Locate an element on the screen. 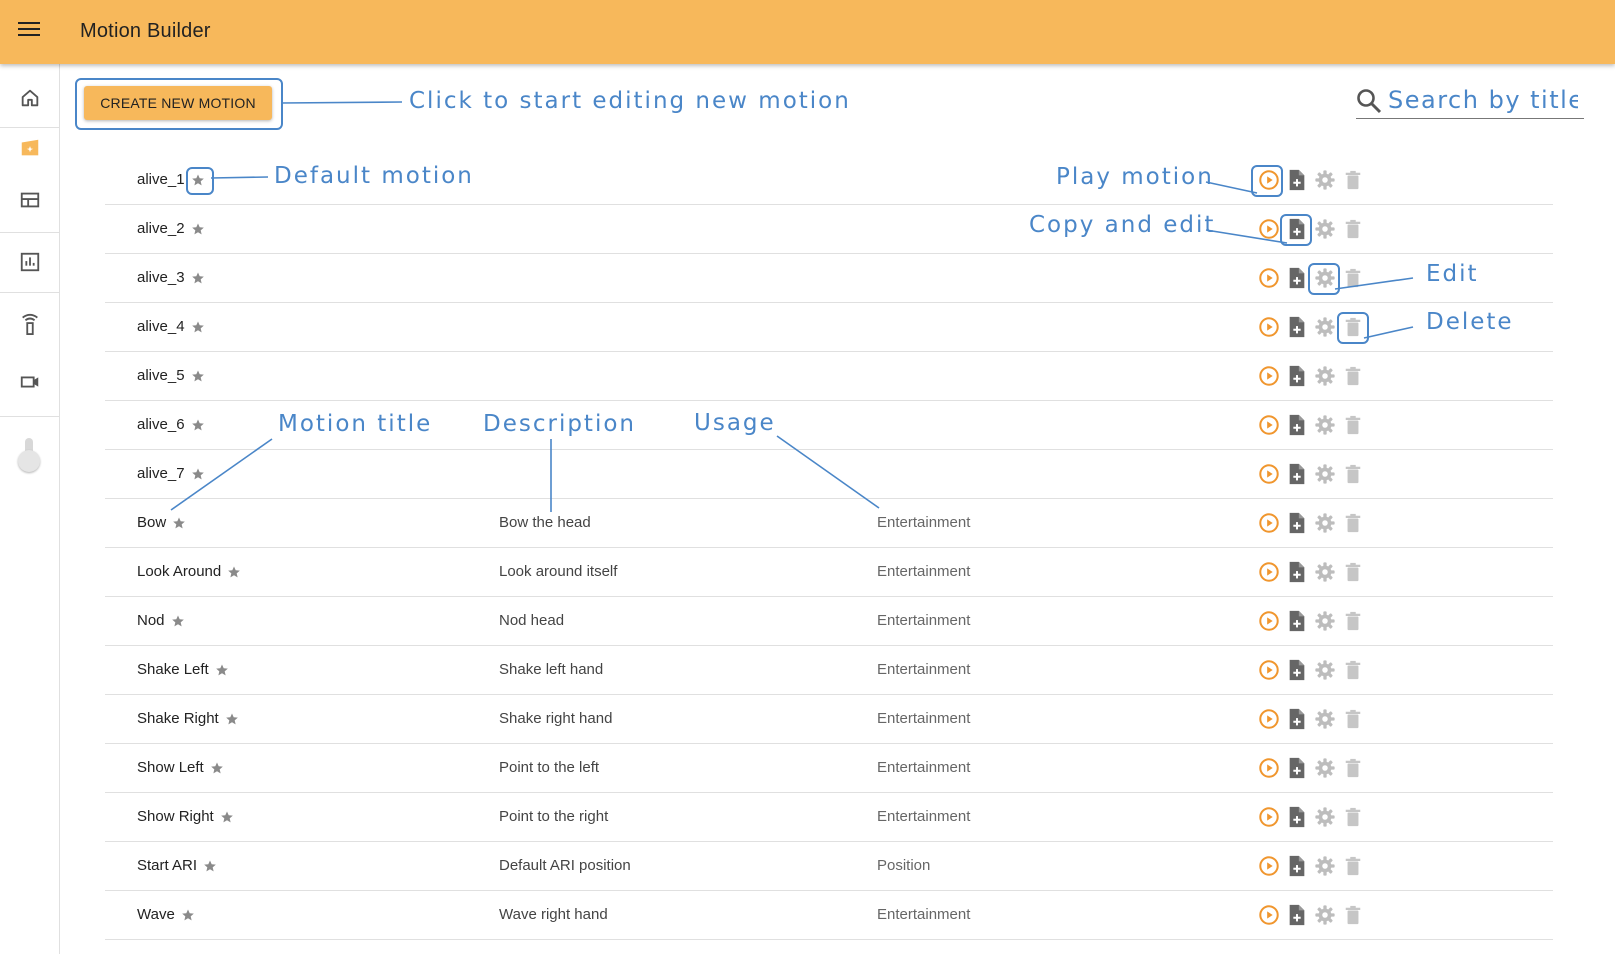 The width and height of the screenshot is (1615, 954). motion-description: Shake left hand is located at coordinates (551, 669).